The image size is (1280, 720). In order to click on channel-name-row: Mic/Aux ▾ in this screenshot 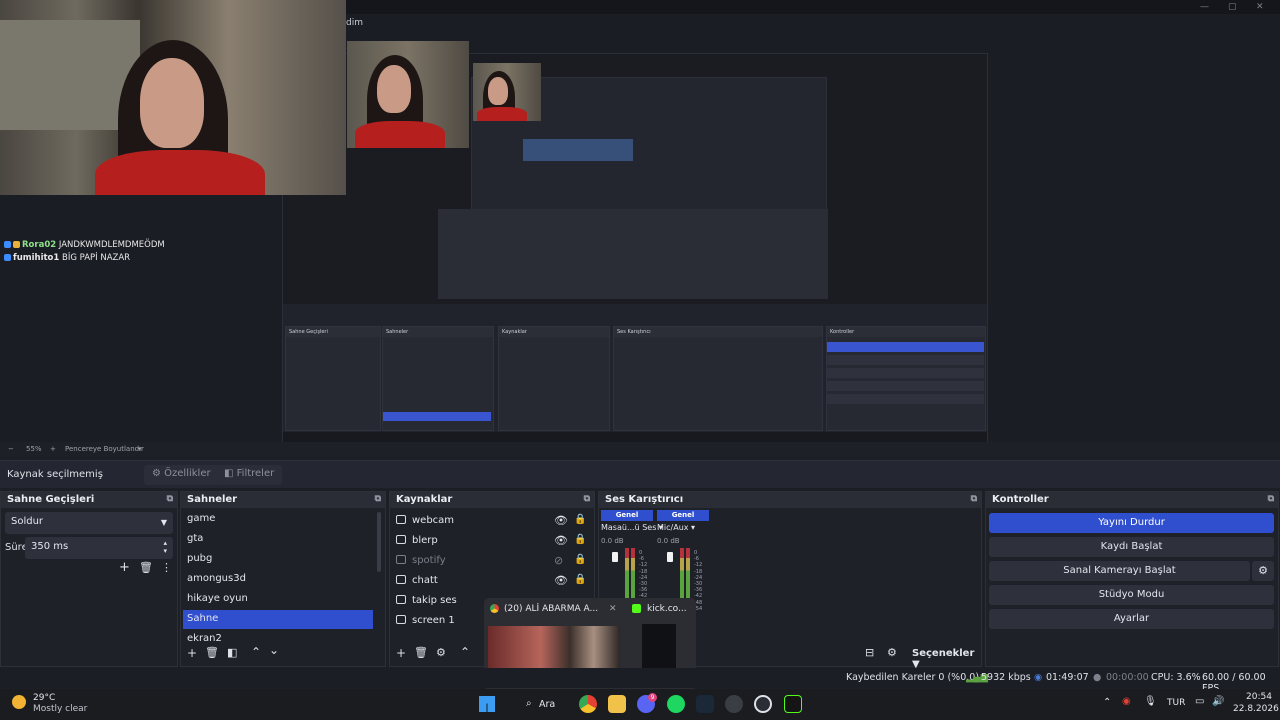, I will do `click(683, 527)`.